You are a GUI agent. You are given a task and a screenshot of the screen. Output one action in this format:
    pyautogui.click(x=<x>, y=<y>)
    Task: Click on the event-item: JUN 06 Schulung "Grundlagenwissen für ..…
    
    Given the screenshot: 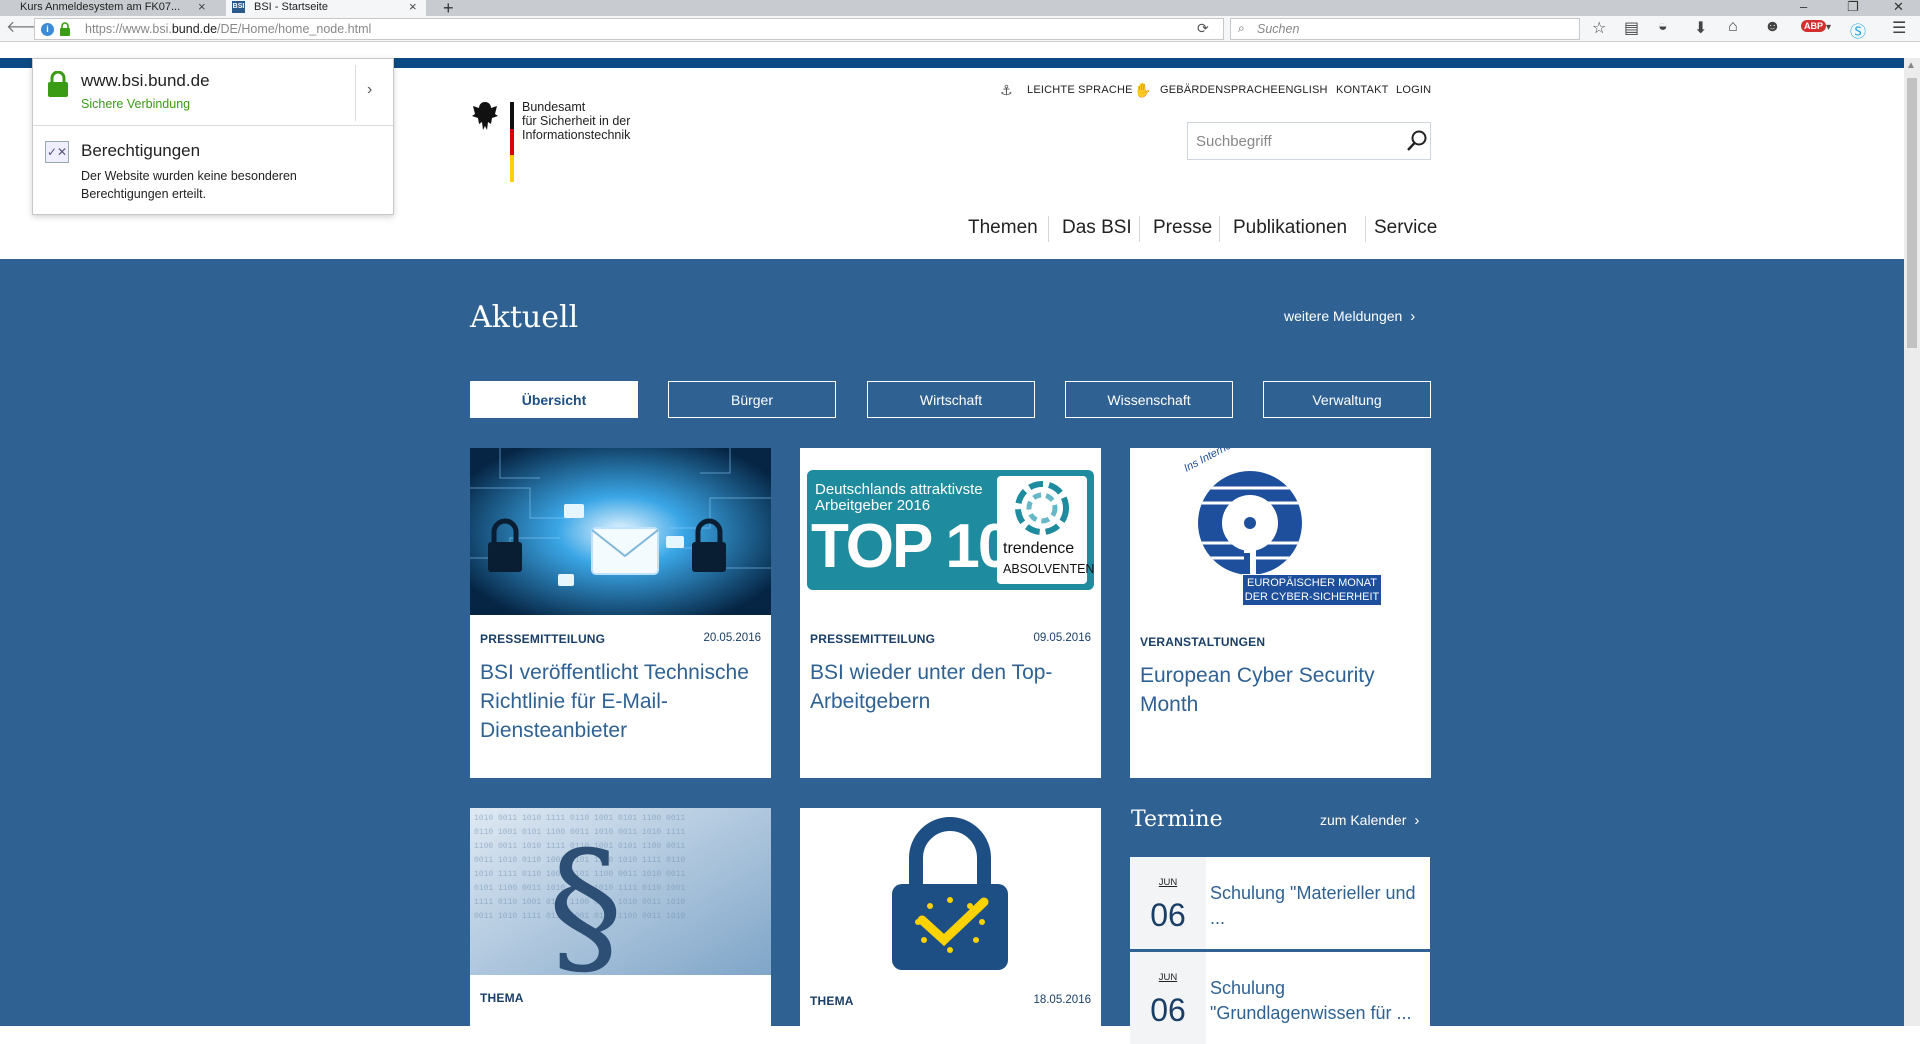 What is the action you would take?
    pyautogui.click(x=1280, y=998)
    